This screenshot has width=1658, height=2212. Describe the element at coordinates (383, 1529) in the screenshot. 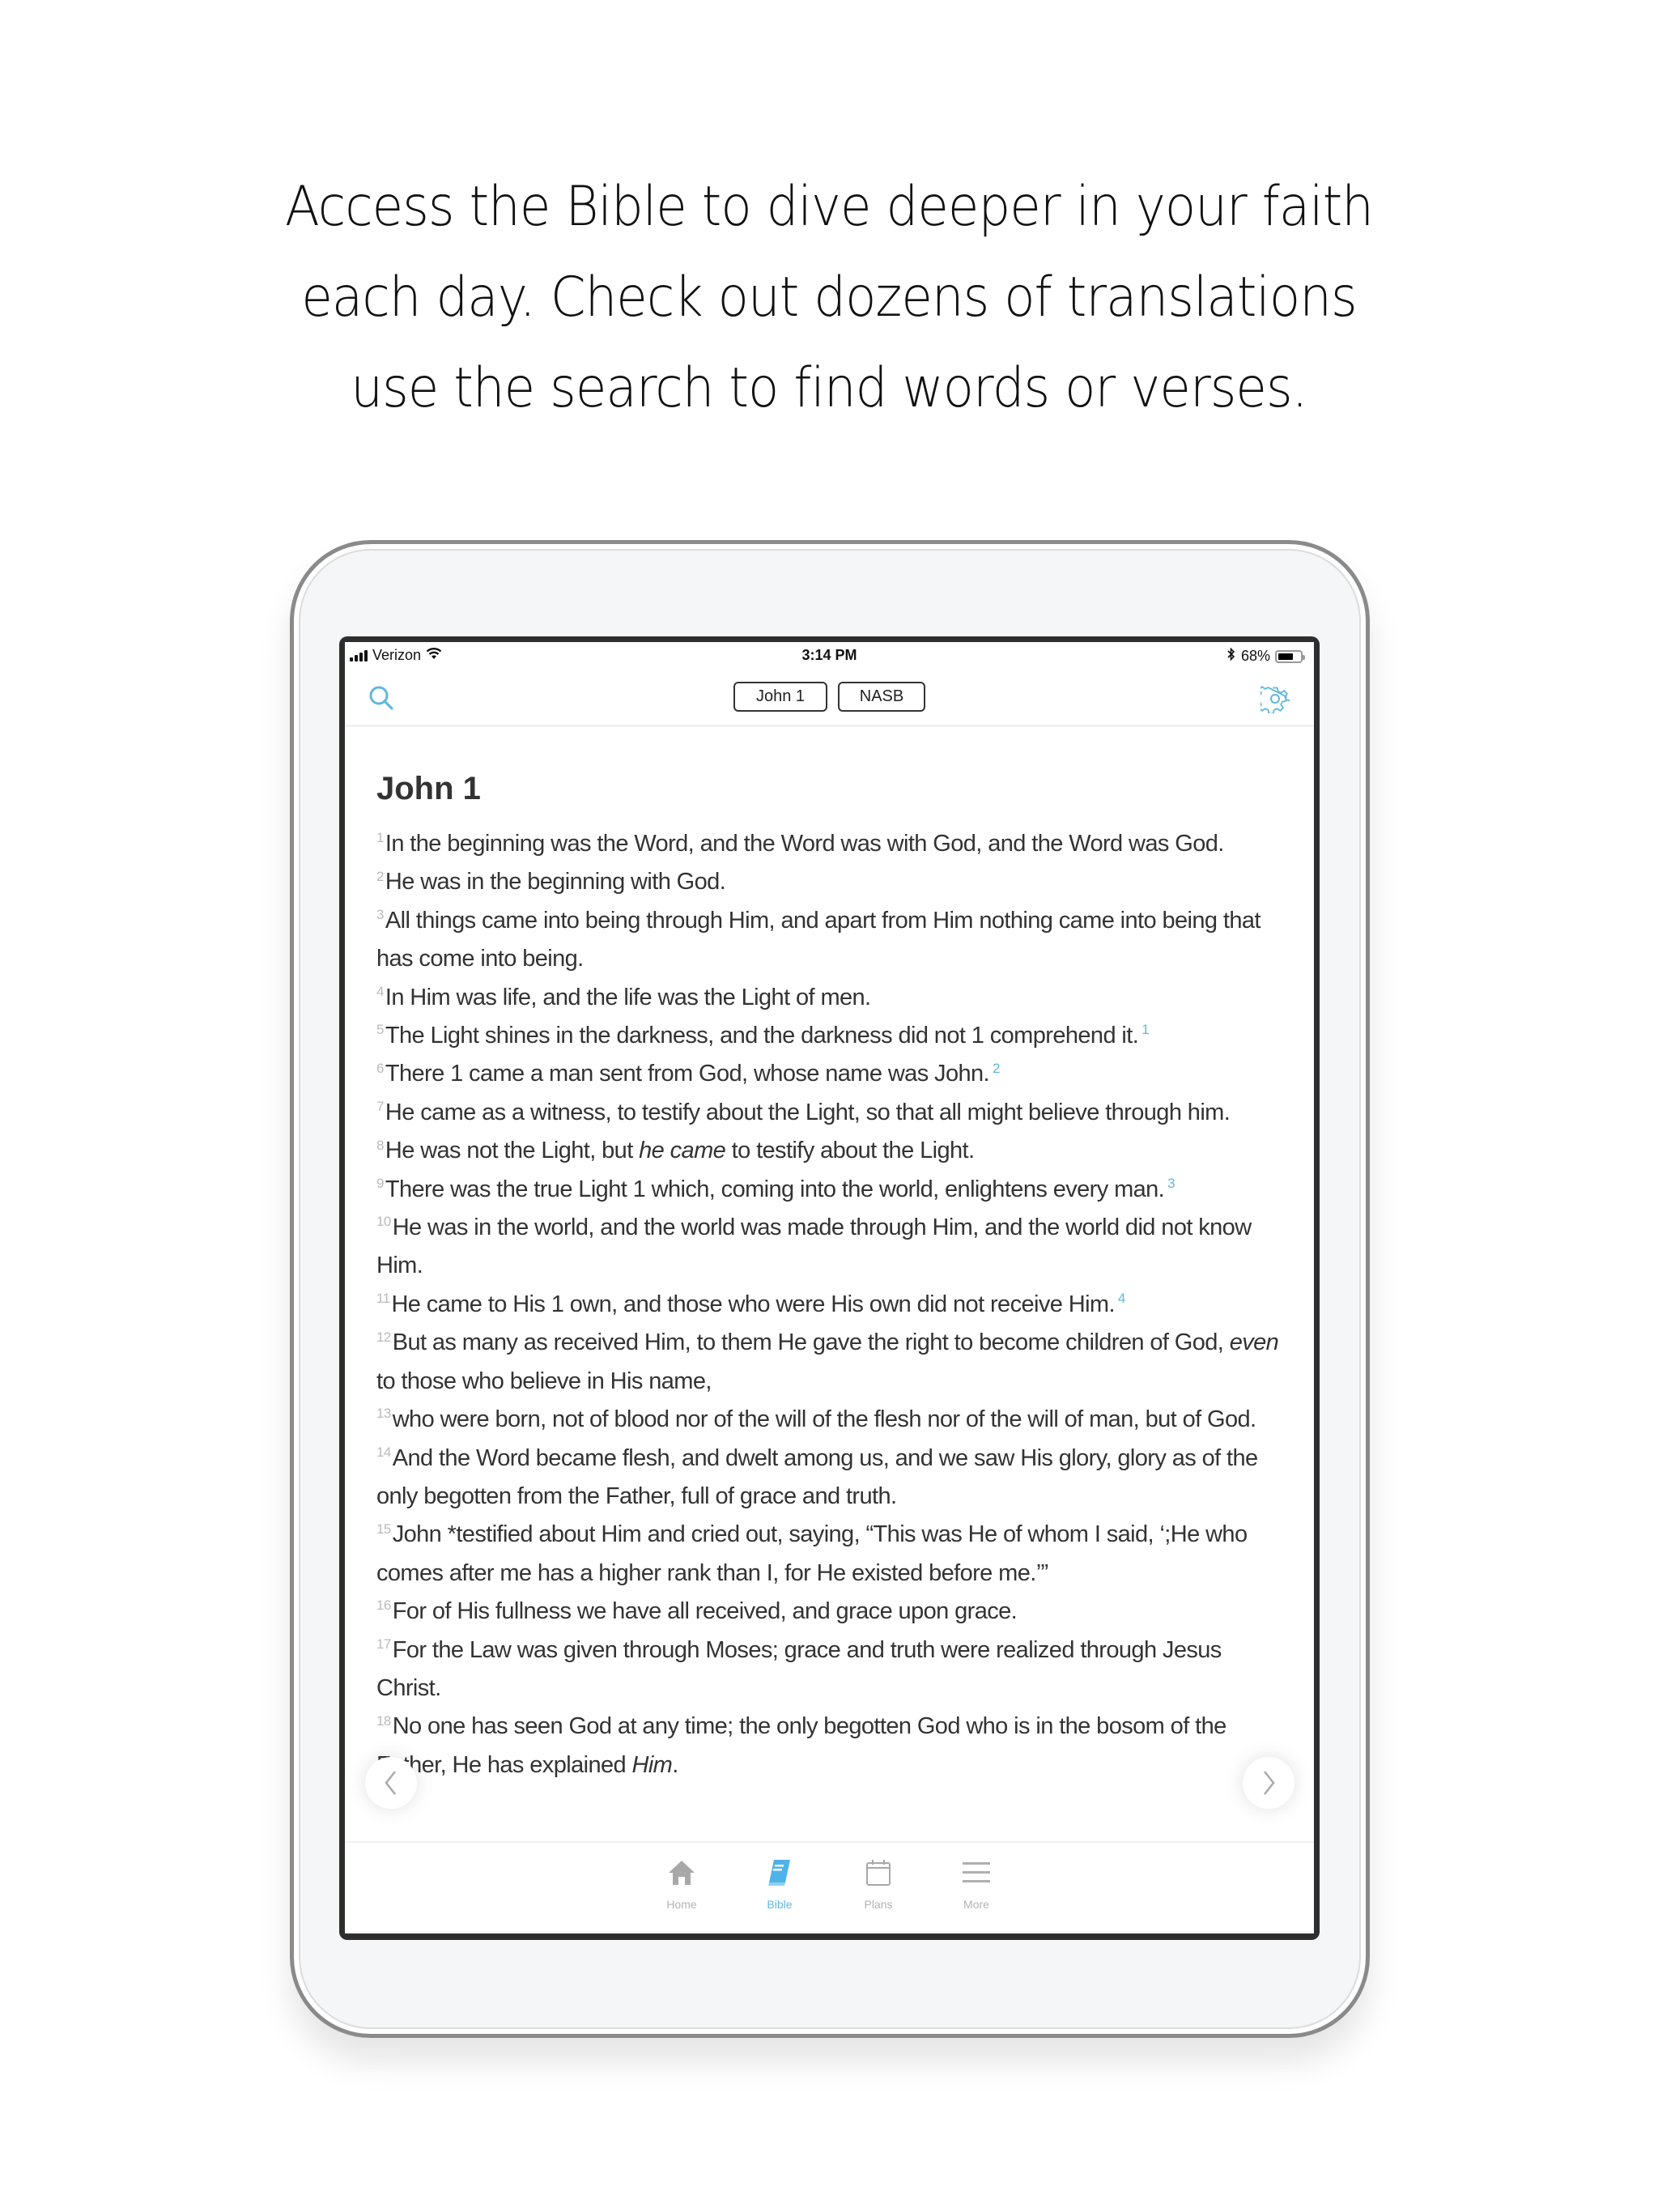

I see `verse-number: 15` at that location.